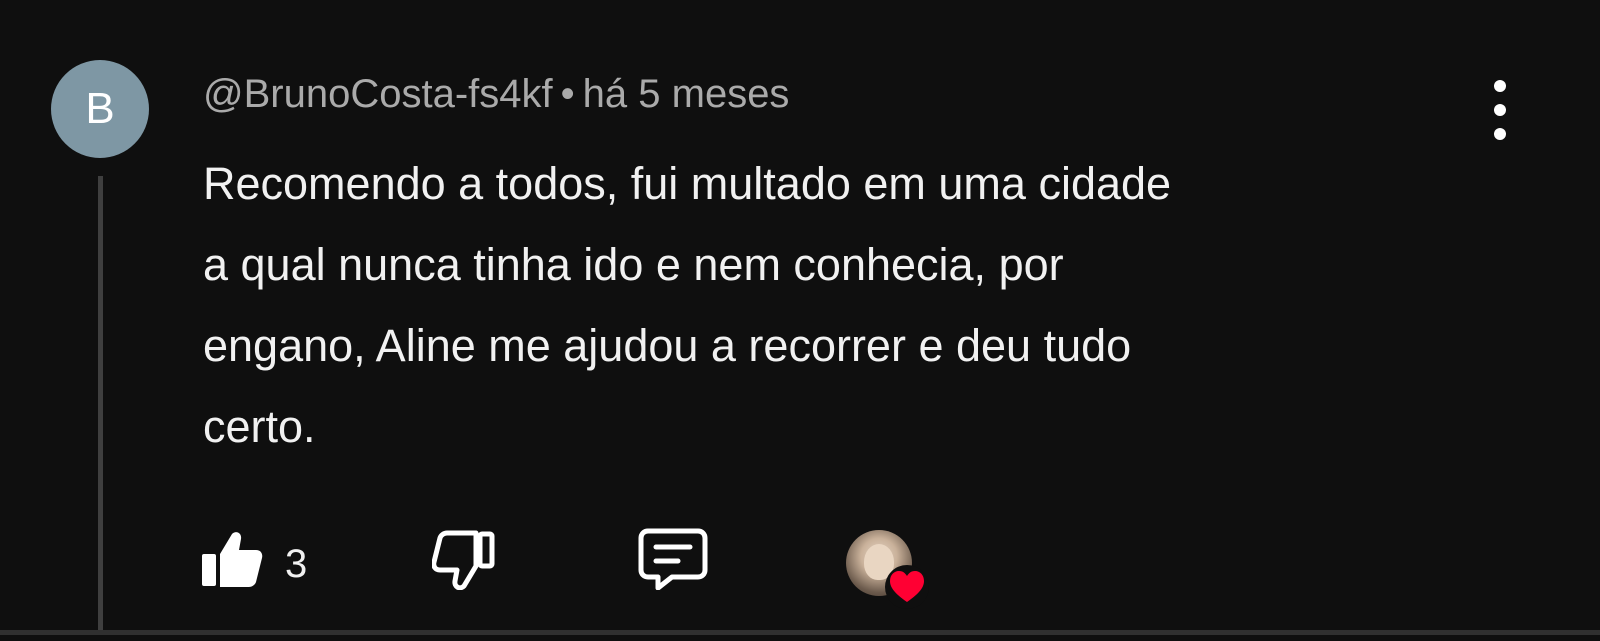 This screenshot has width=1600, height=641. I want to click on like-button, so click(232, 560).